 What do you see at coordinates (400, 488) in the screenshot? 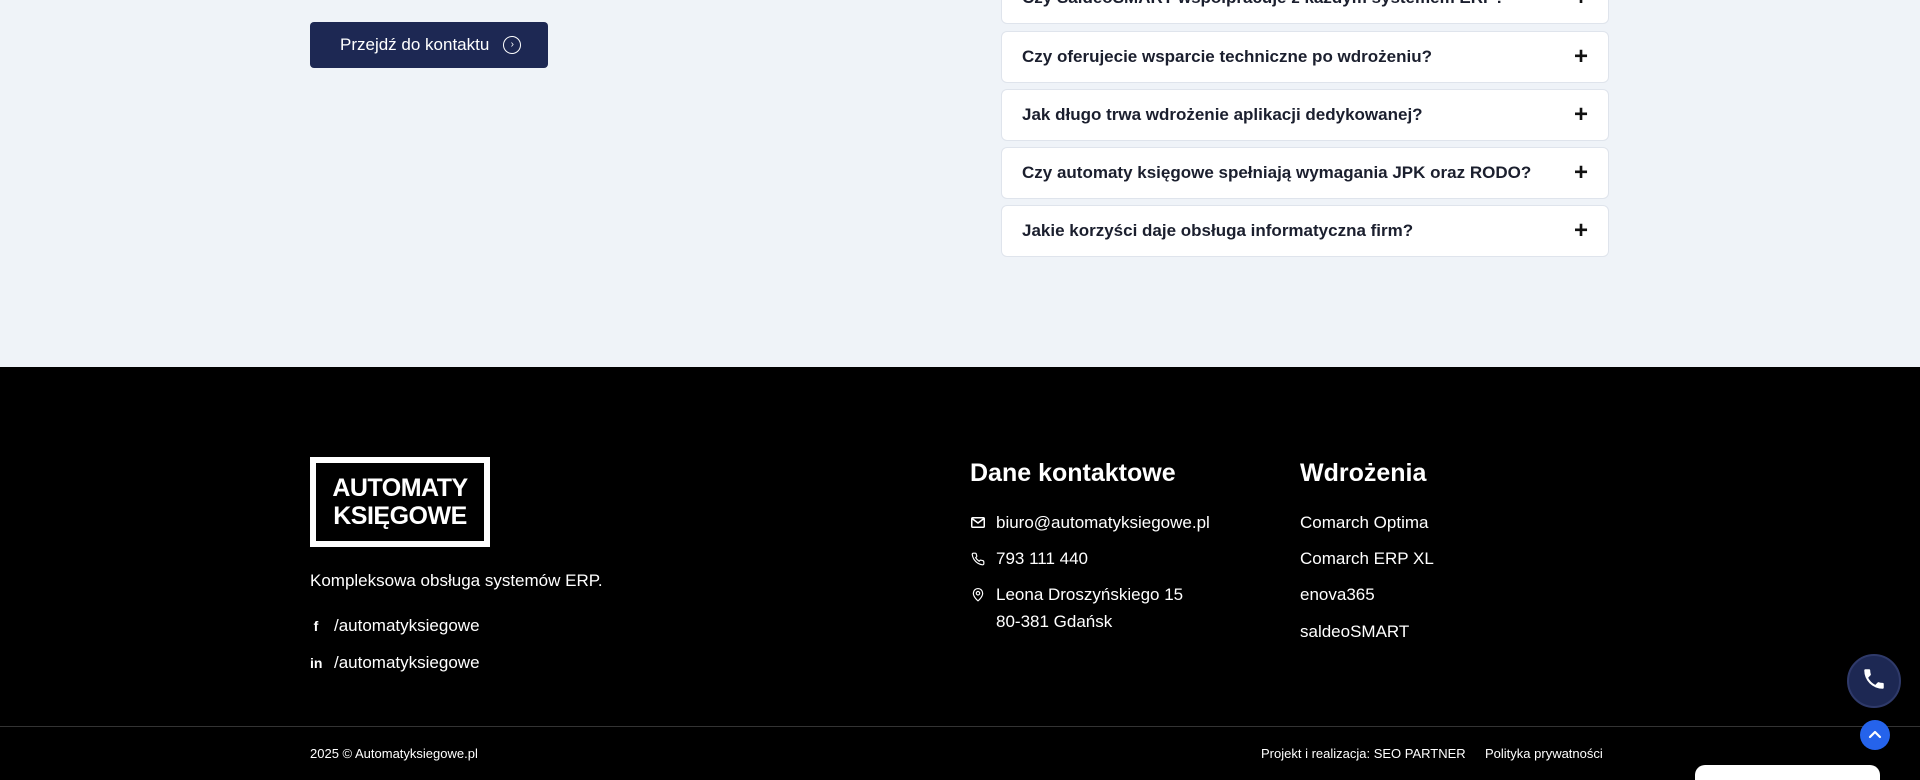
I see `logo-line-1: AUTOMATY` at bounding box center [400, 488].